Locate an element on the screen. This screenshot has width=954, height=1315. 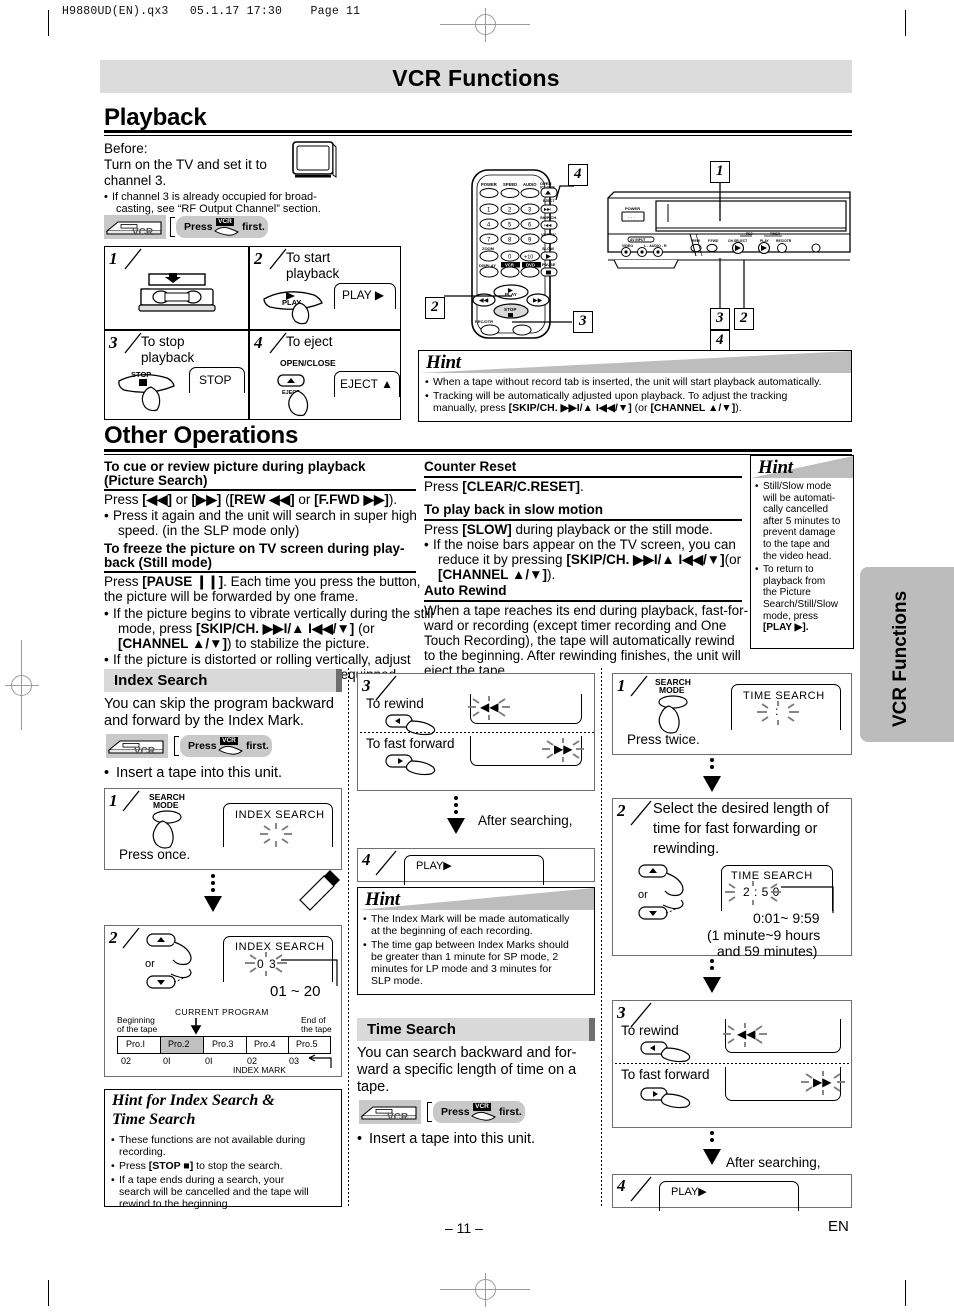
playback-callout-remote-2: 2 is located at coordinates (435, 308).